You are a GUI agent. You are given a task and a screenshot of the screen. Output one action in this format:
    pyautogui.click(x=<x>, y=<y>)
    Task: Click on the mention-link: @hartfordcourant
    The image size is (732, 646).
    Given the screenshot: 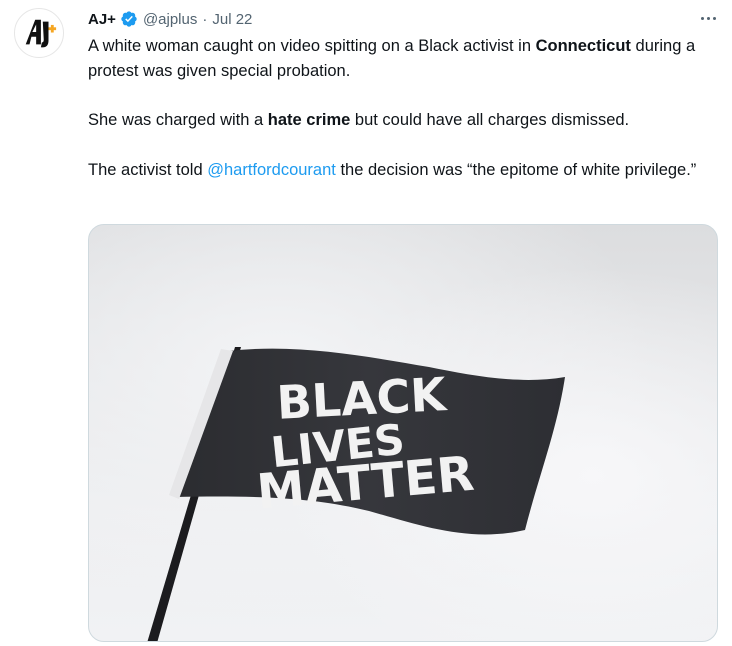 What is the action you would take?
    pyautogui.click(x=271, y=170)
    